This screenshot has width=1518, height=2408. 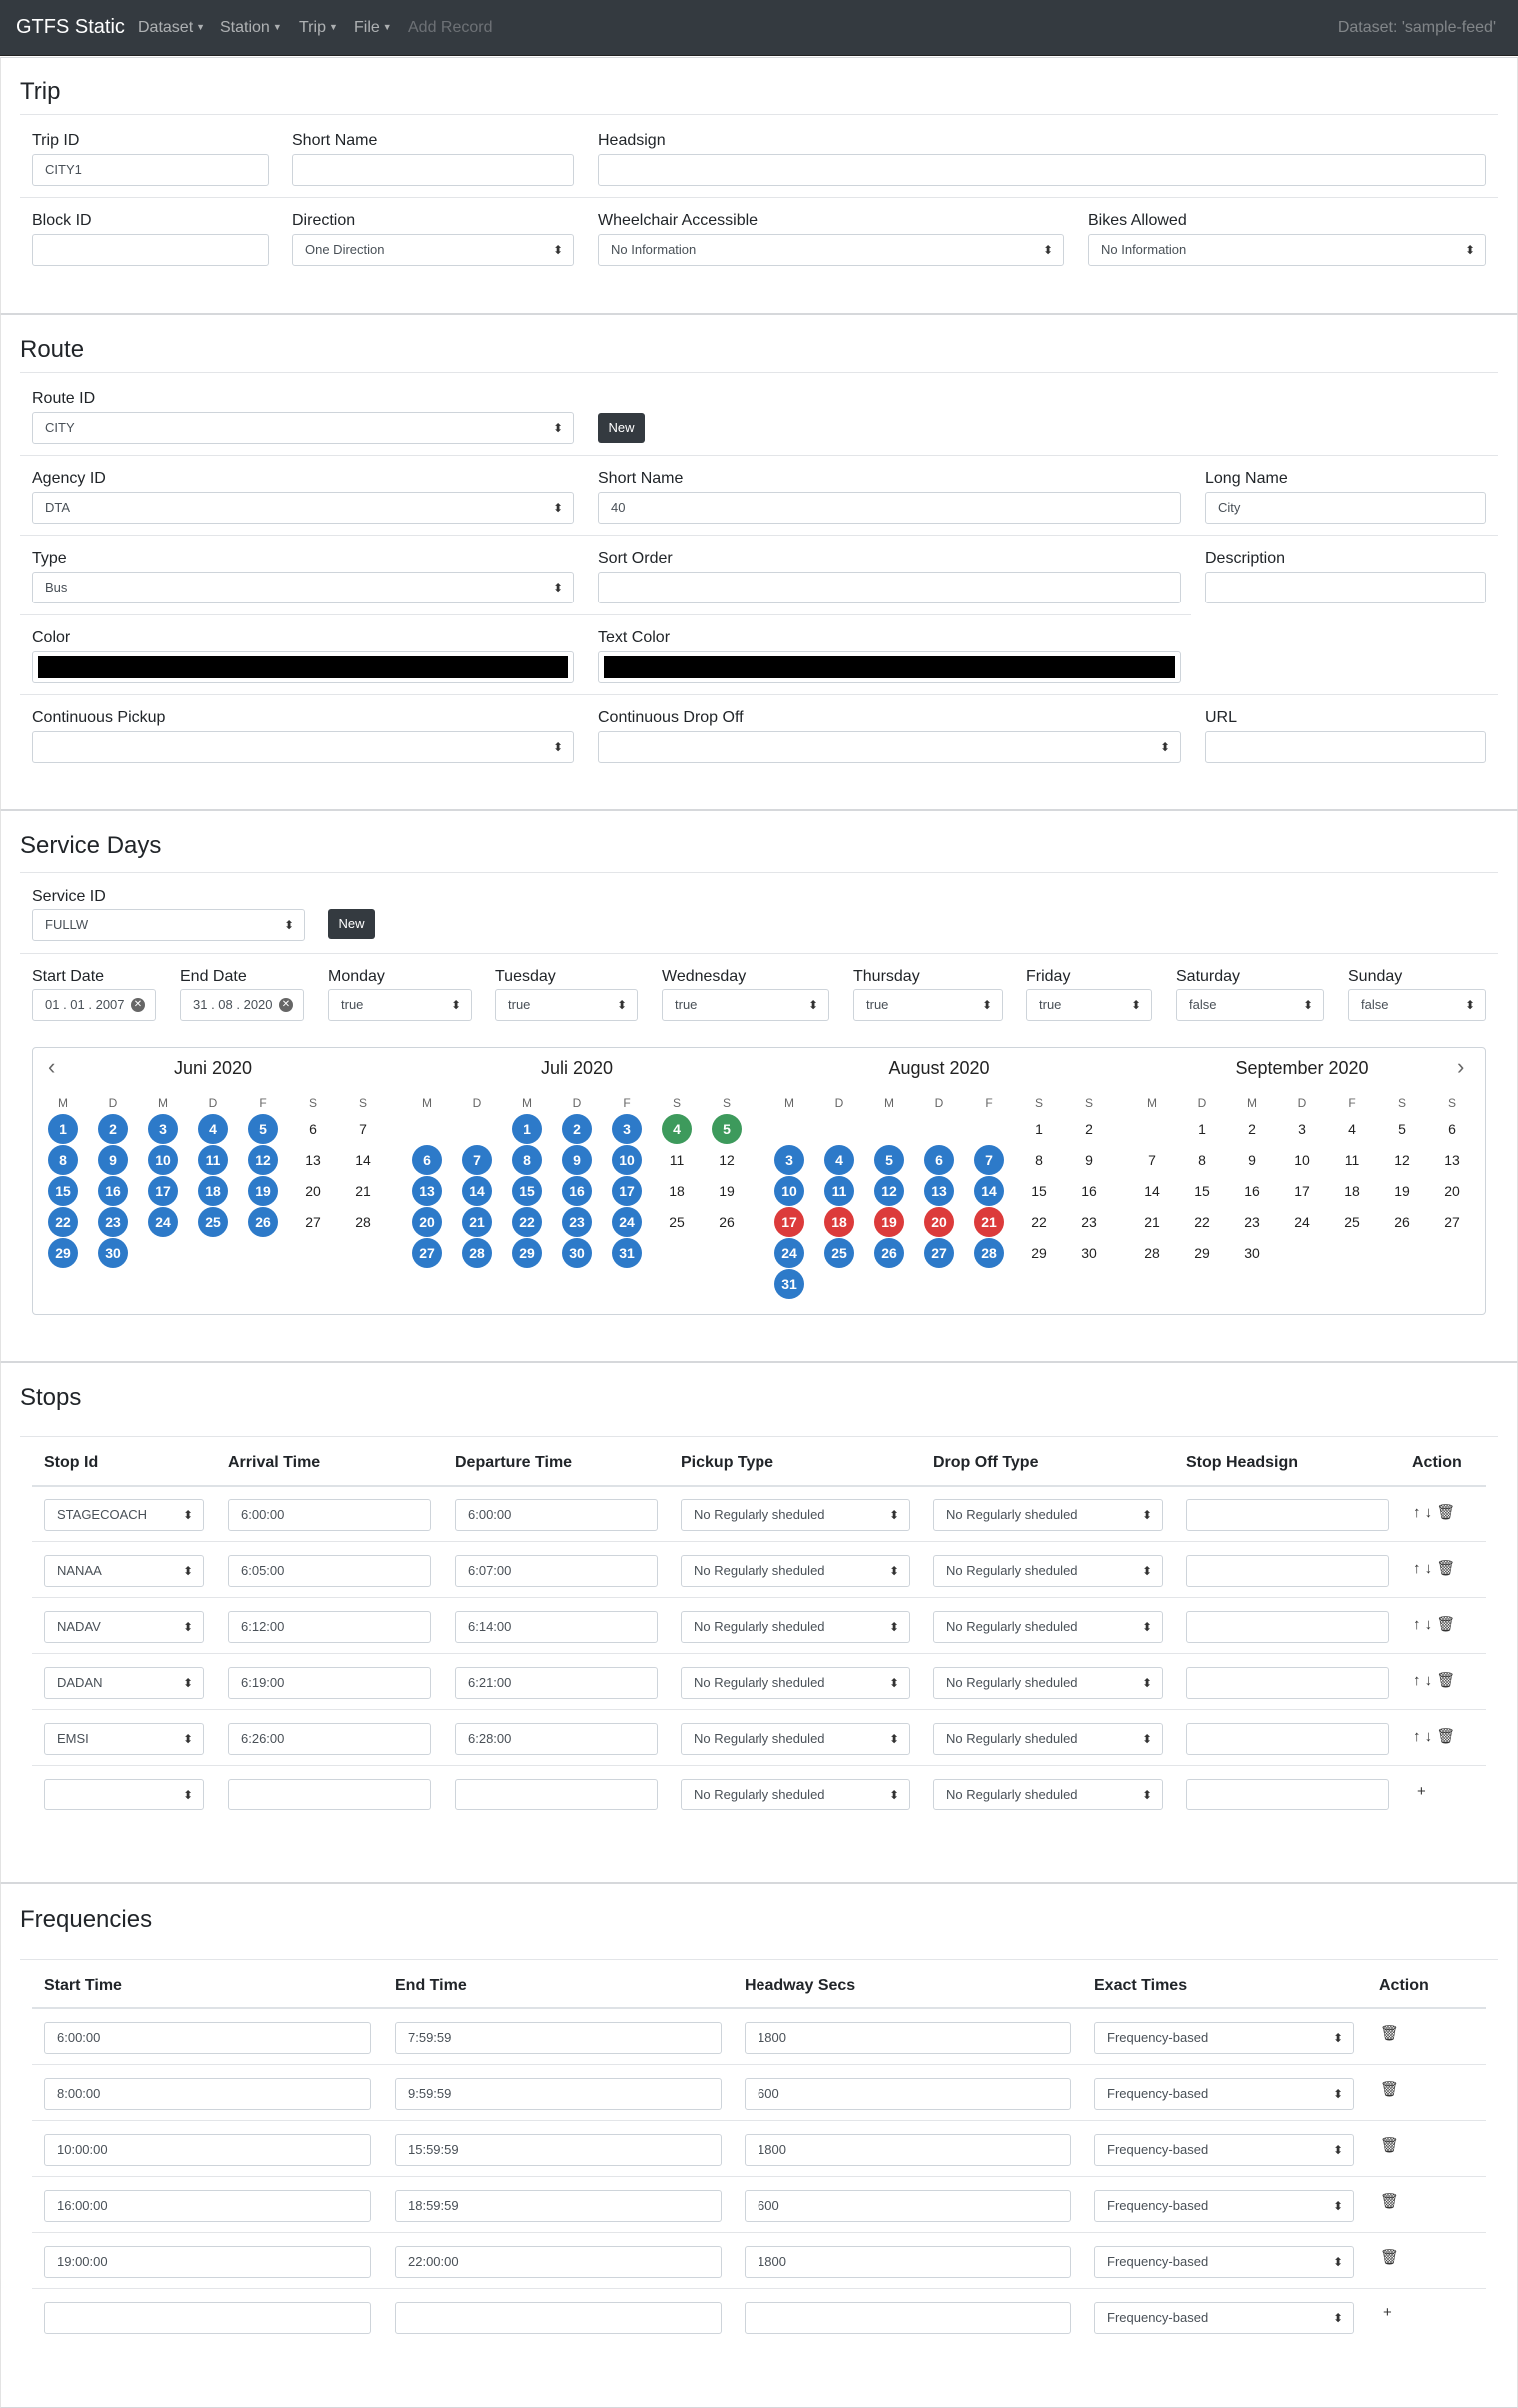 I want to click on calendar-day-active: 27, so click(x=427, y=1253).